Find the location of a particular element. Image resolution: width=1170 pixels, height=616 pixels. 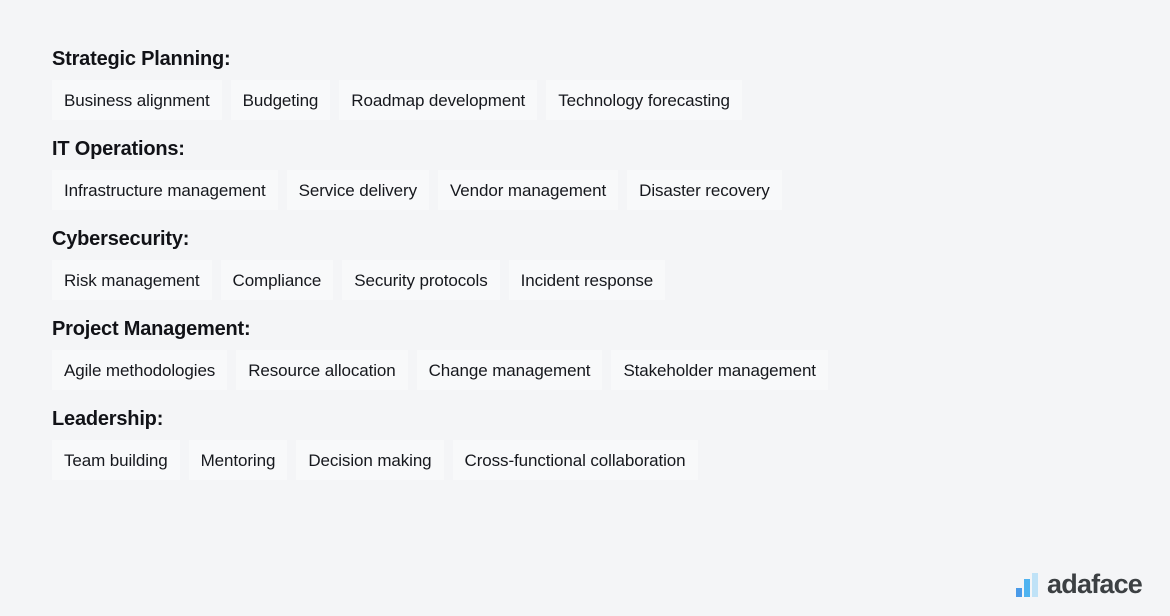

skill-chip: Resource allocation is located at coordinates (322, 370).